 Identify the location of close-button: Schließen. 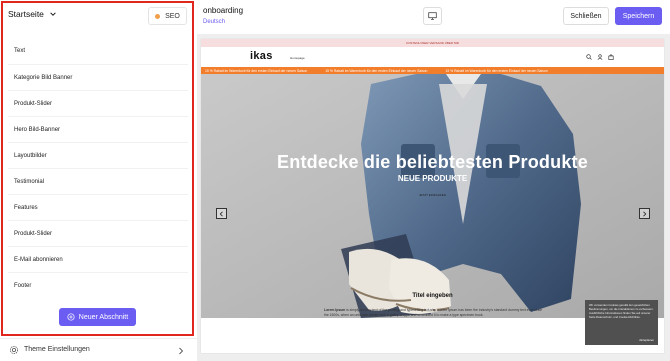
(586, 16).